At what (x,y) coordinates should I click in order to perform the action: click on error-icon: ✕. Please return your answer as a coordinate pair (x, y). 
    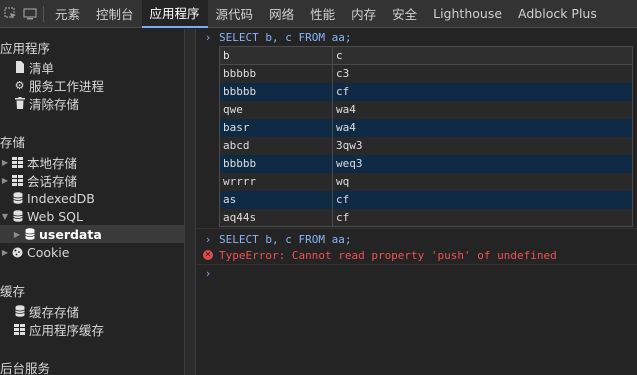
    Looking at the image, I should click on (208, 255).